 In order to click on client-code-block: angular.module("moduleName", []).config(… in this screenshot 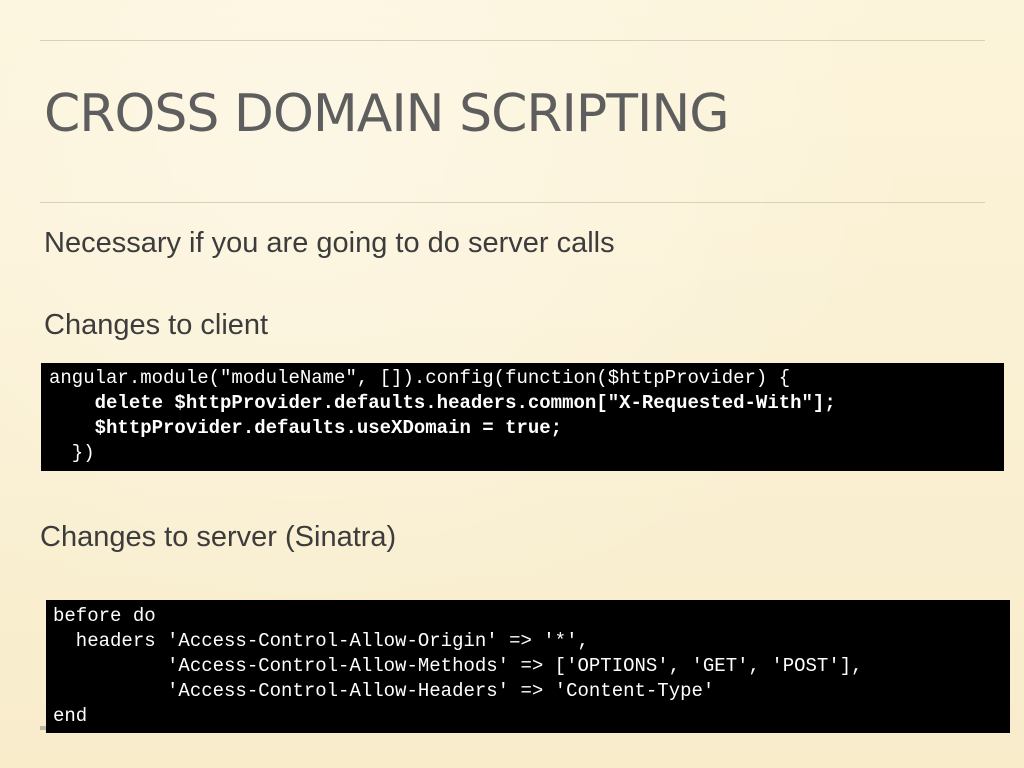, I will do `click(522, 417)`.